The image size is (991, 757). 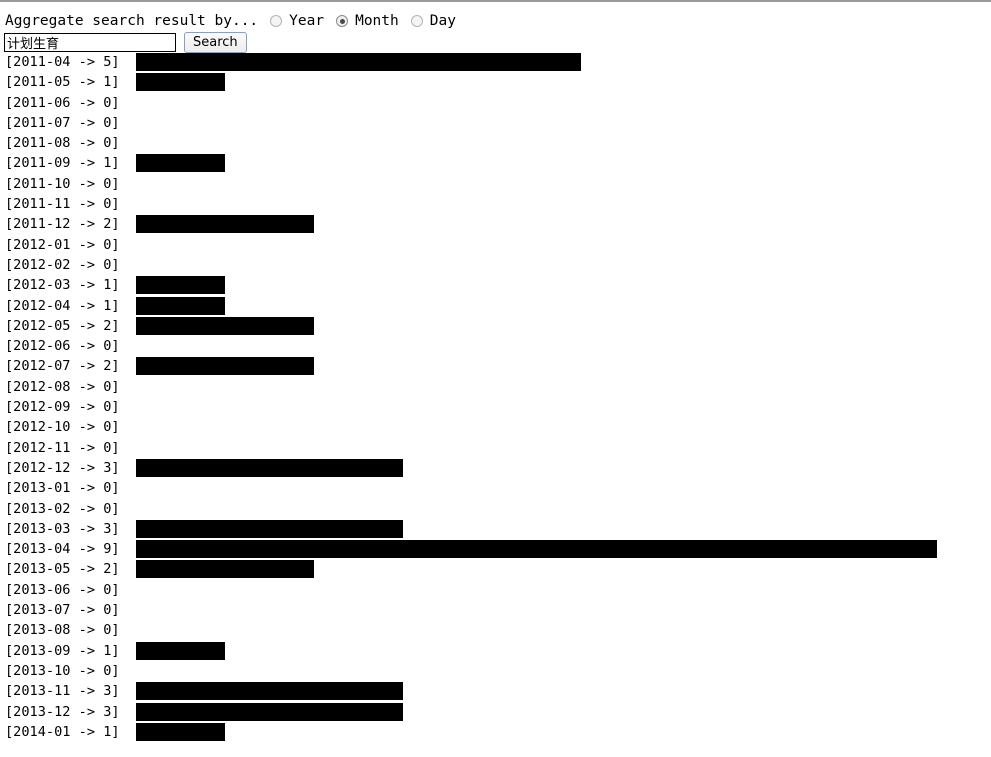 I want to click on bar-row-label: [2012-04 -> 1], so click(x=62, y=305).